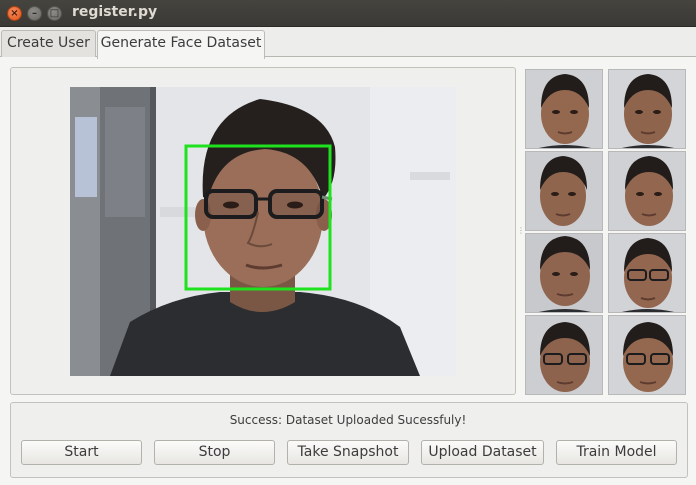 The width and height of the screenshot is (696, 485). What do you see at coordinates (115, 12) in the screenshot?
I see `window-title: register.py` at bounding box center [115, 12].